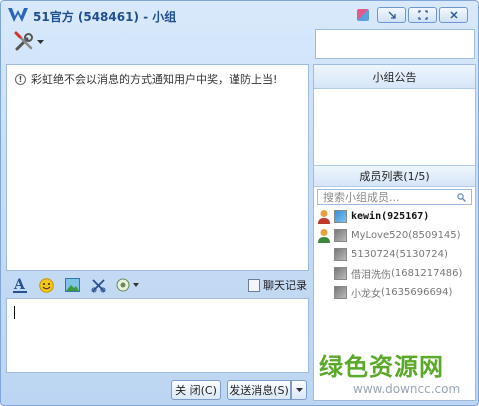  I want to click on close-window-button, so click(453, 15).